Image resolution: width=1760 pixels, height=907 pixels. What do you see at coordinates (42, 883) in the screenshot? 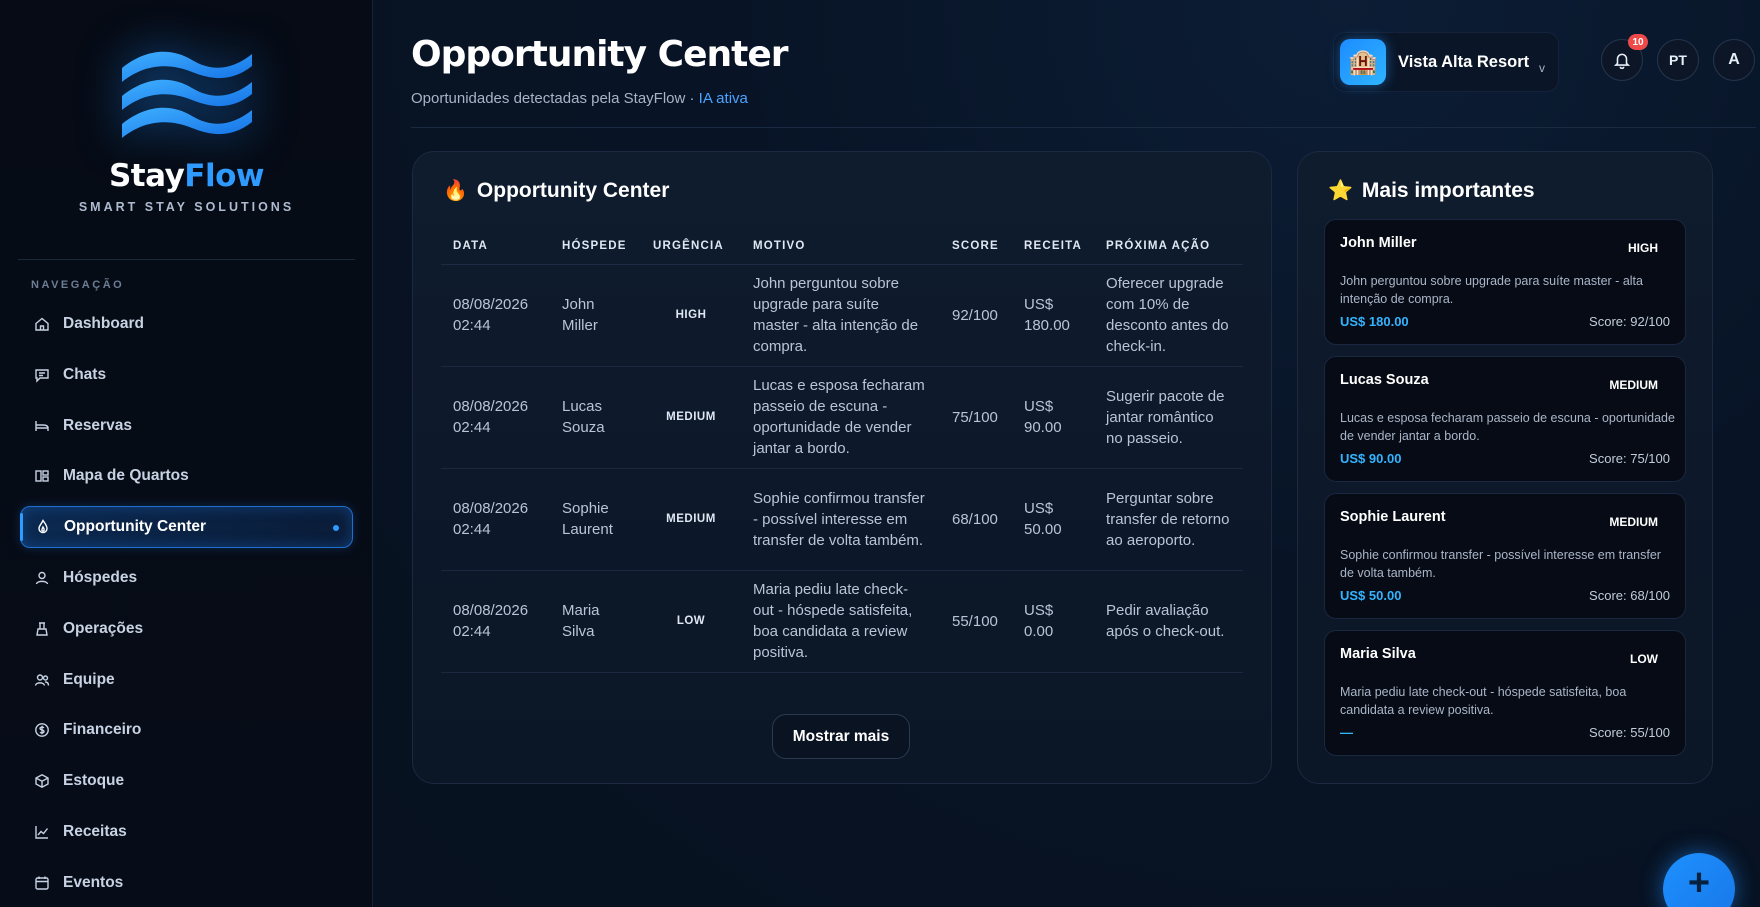
I see `calendar-icon` at bounding box center [42, 883].